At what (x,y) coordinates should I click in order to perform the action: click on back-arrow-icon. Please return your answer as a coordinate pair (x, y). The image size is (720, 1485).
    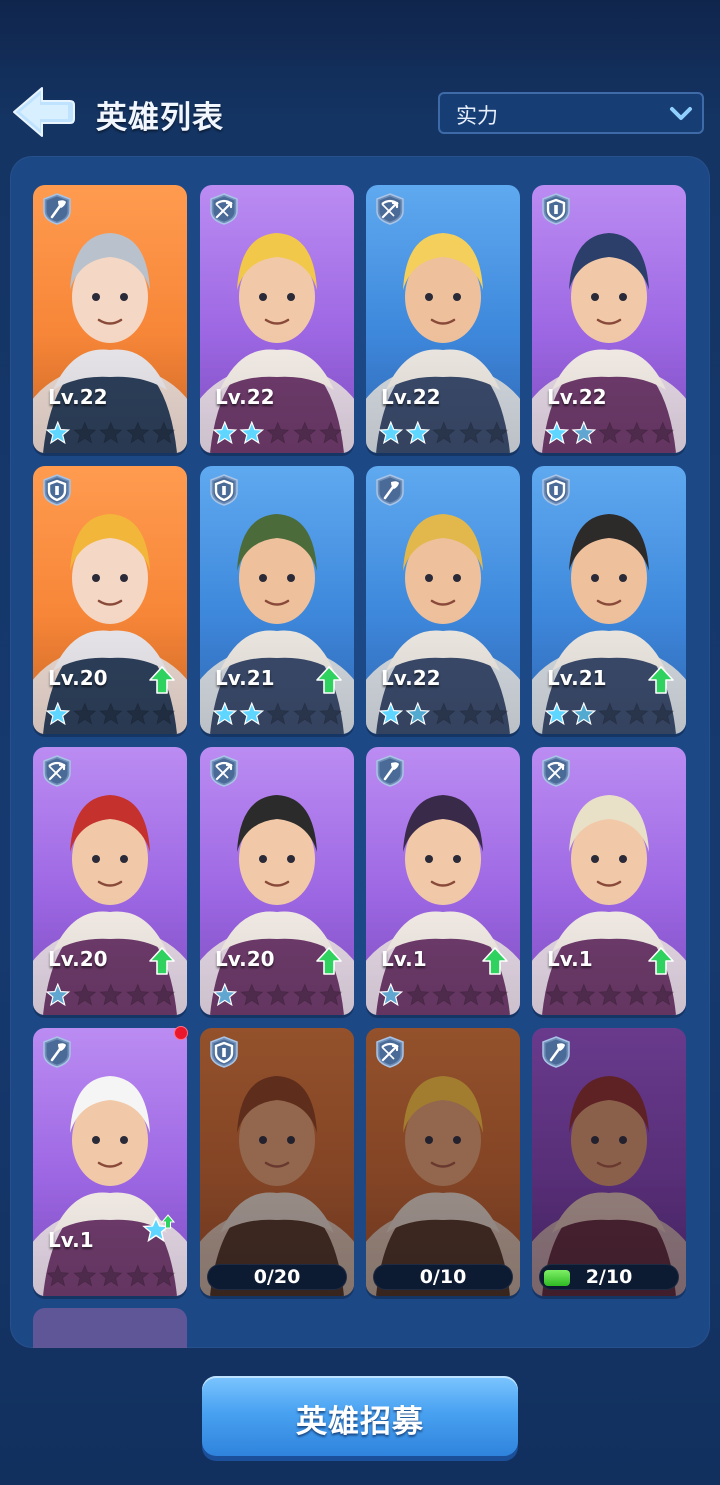
    Looking at the image, I should click on (44, 112).